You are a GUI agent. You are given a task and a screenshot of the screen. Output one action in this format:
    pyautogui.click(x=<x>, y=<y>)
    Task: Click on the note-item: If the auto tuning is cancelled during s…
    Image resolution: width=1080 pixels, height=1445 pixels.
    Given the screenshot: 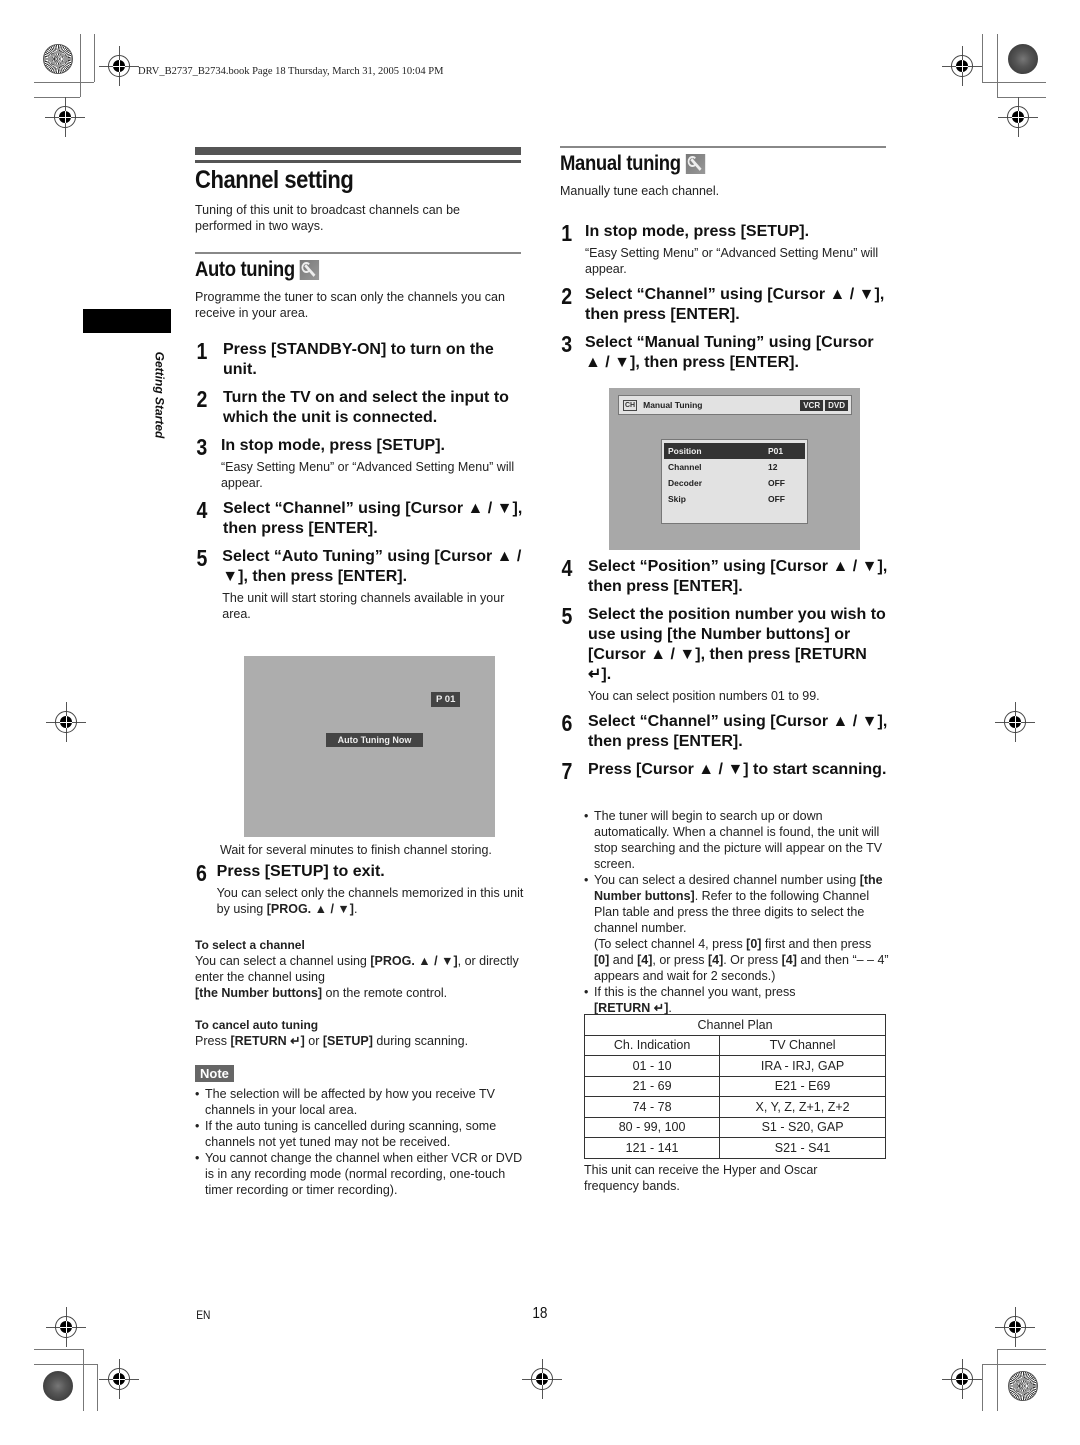 What is the action you would take?
    pyautogui.click(x=360, y=1134)
    